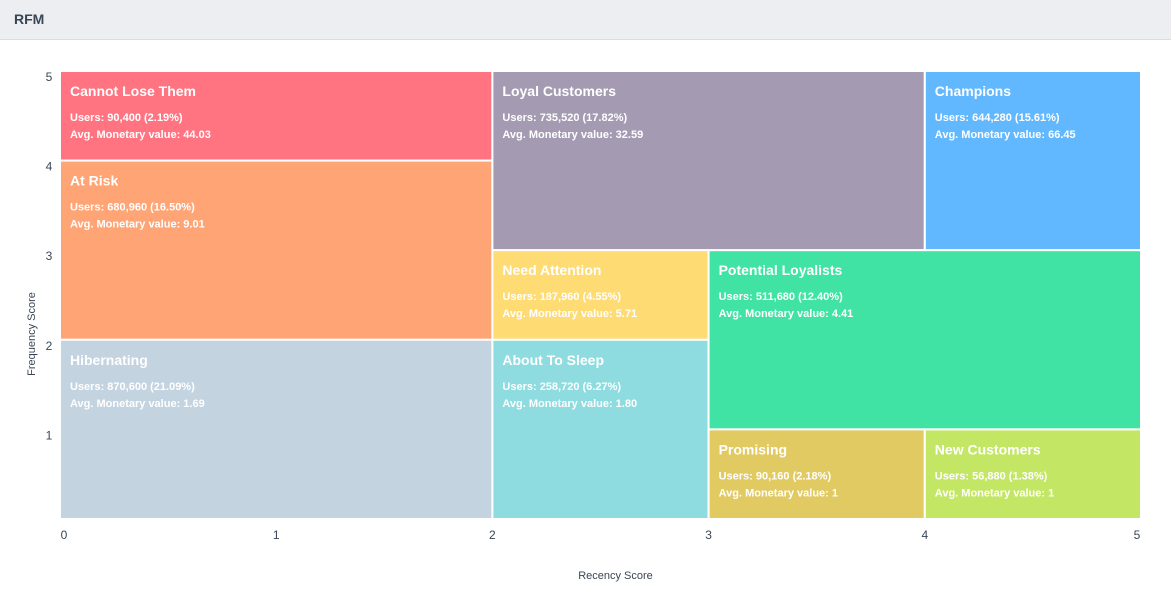 The width and height of the screenshot is (1171, 593). I want to click on segment-avg-monetary: Avg. Monetary value: 5.71, so click(569, 314).